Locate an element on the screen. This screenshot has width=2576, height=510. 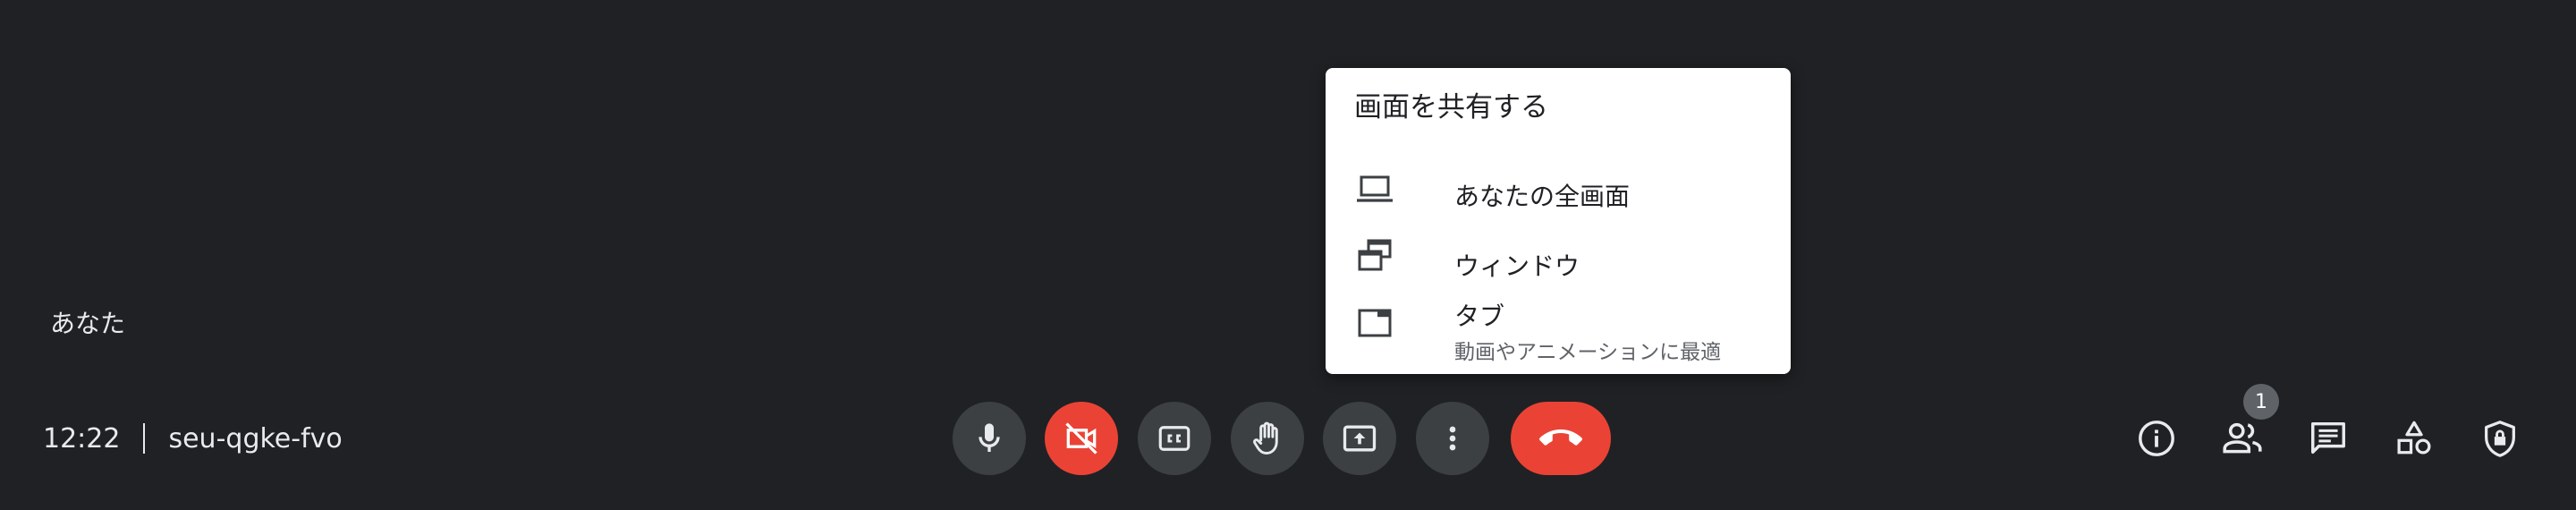
camera-off-button is located at coordinates (1081, 439).